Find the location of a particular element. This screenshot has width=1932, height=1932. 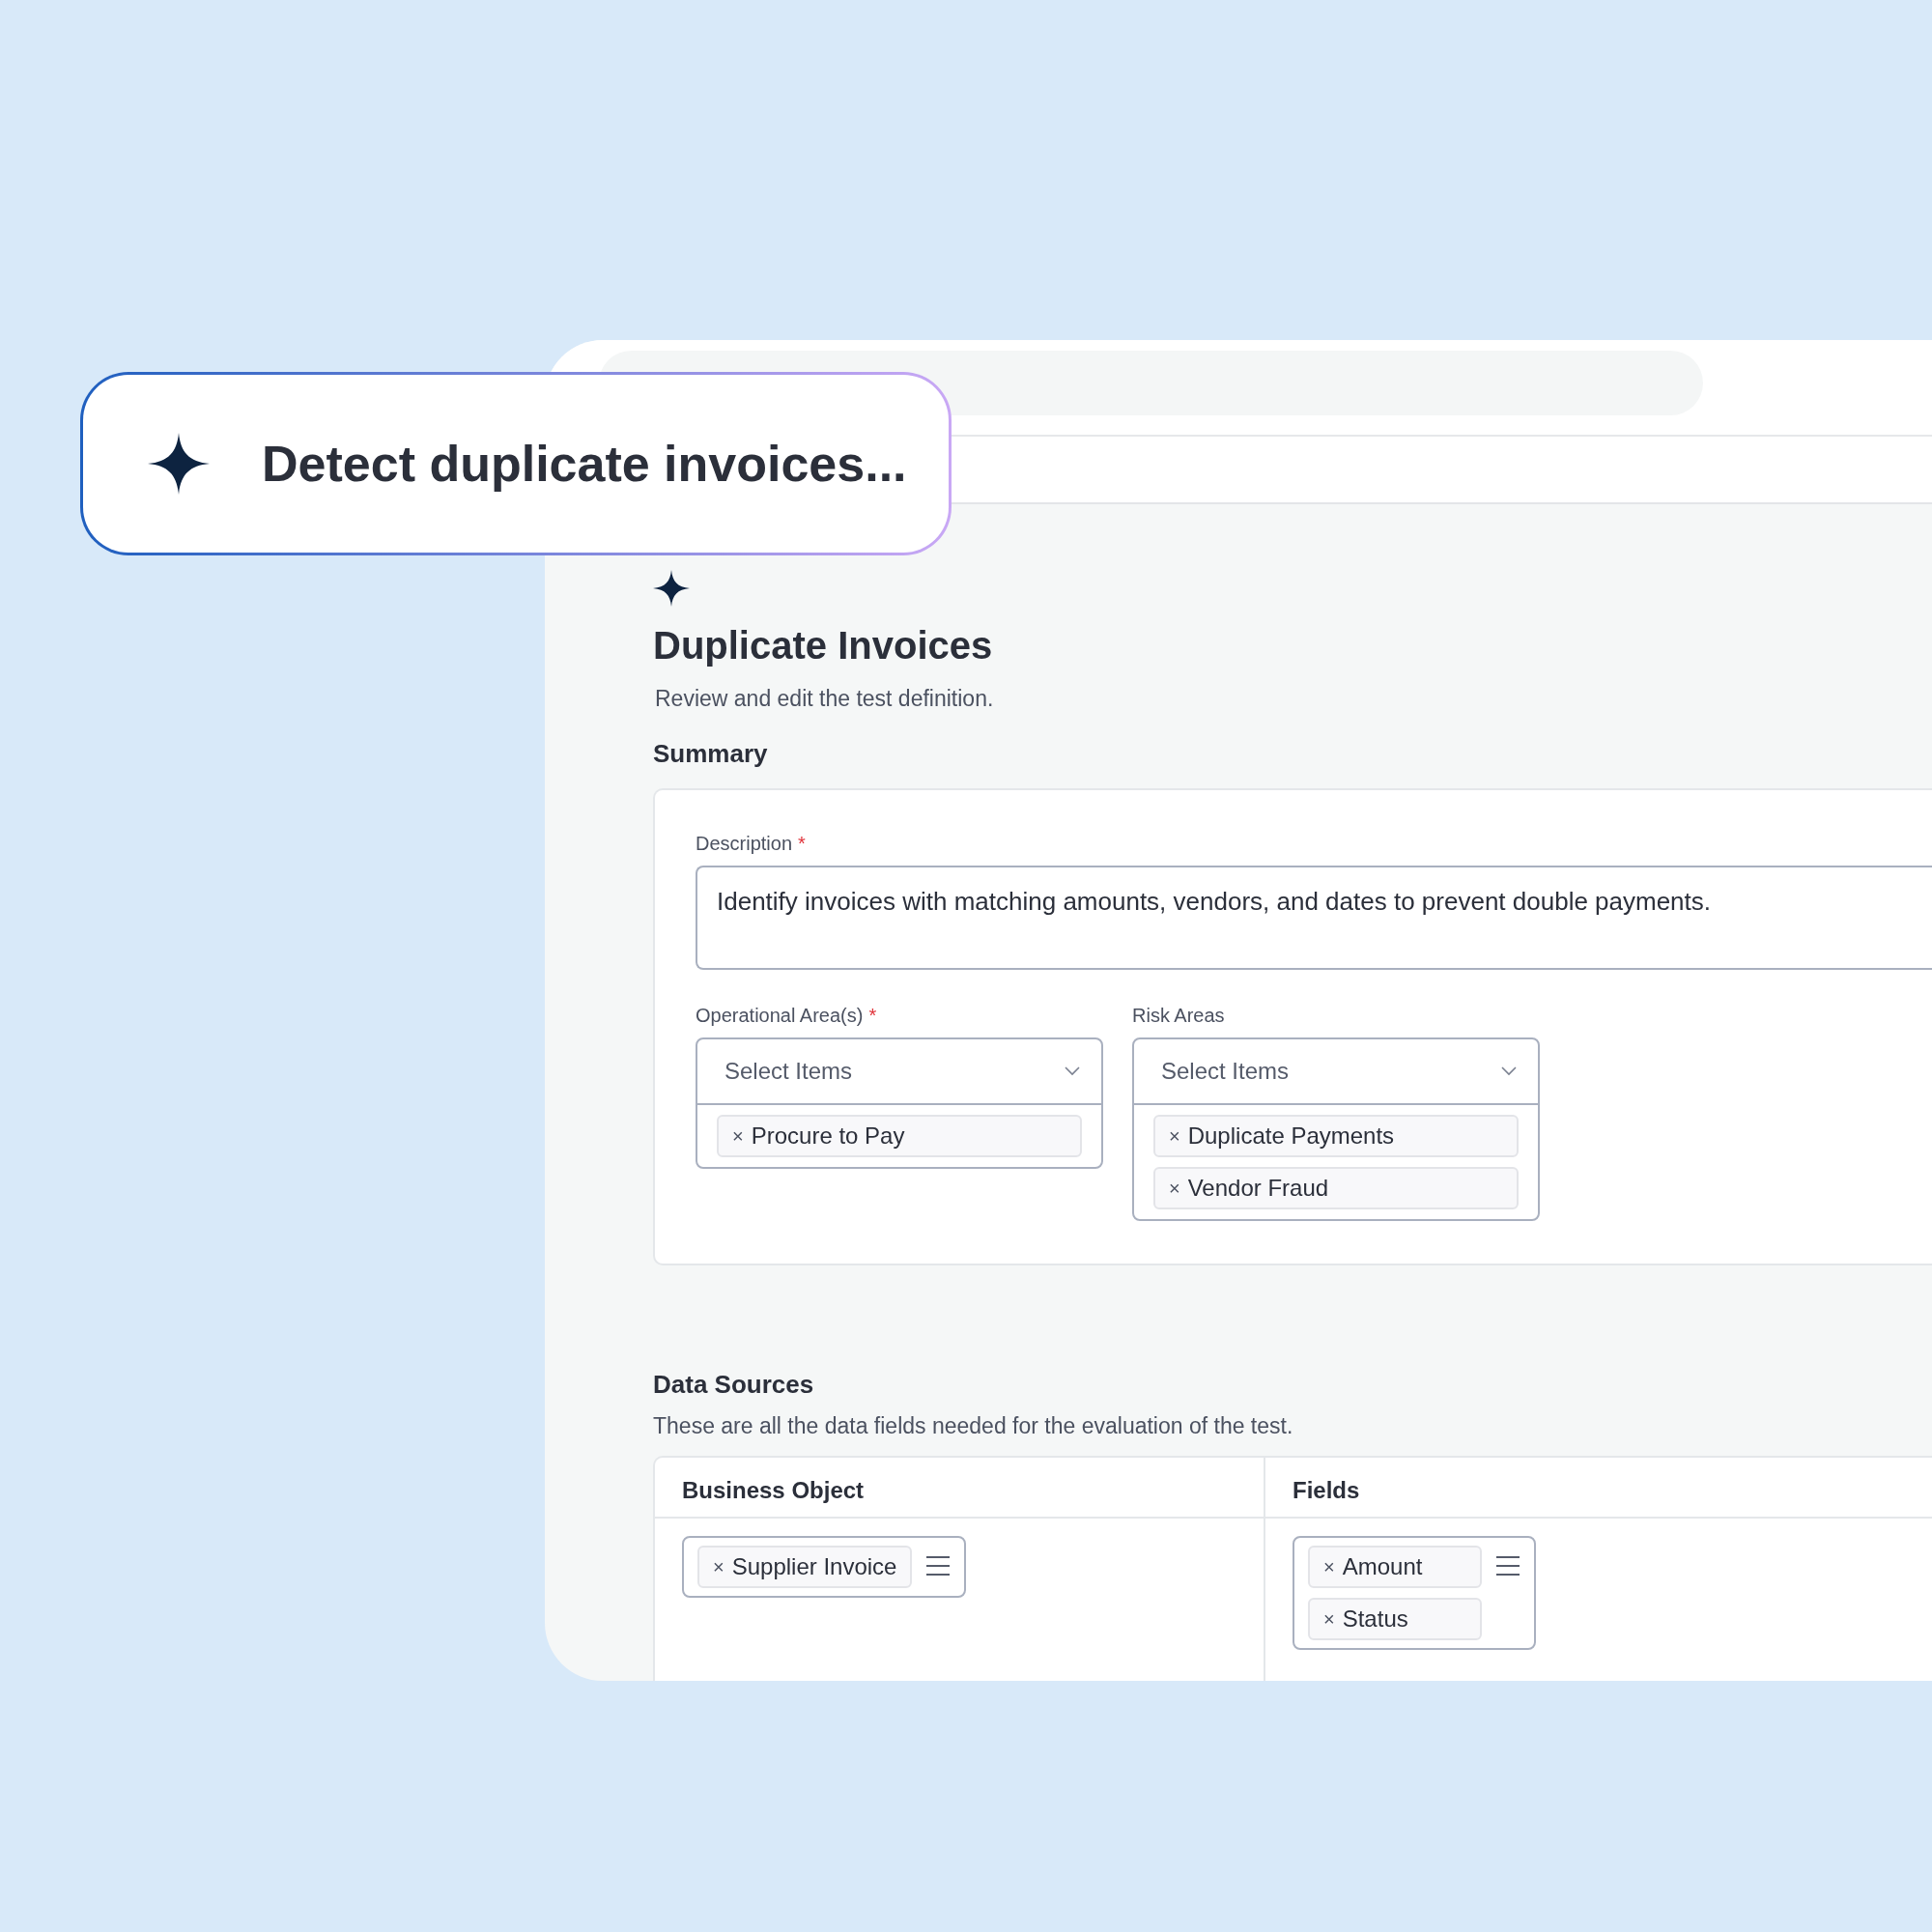

sparkle-icon is located at coordinates (671, 588).